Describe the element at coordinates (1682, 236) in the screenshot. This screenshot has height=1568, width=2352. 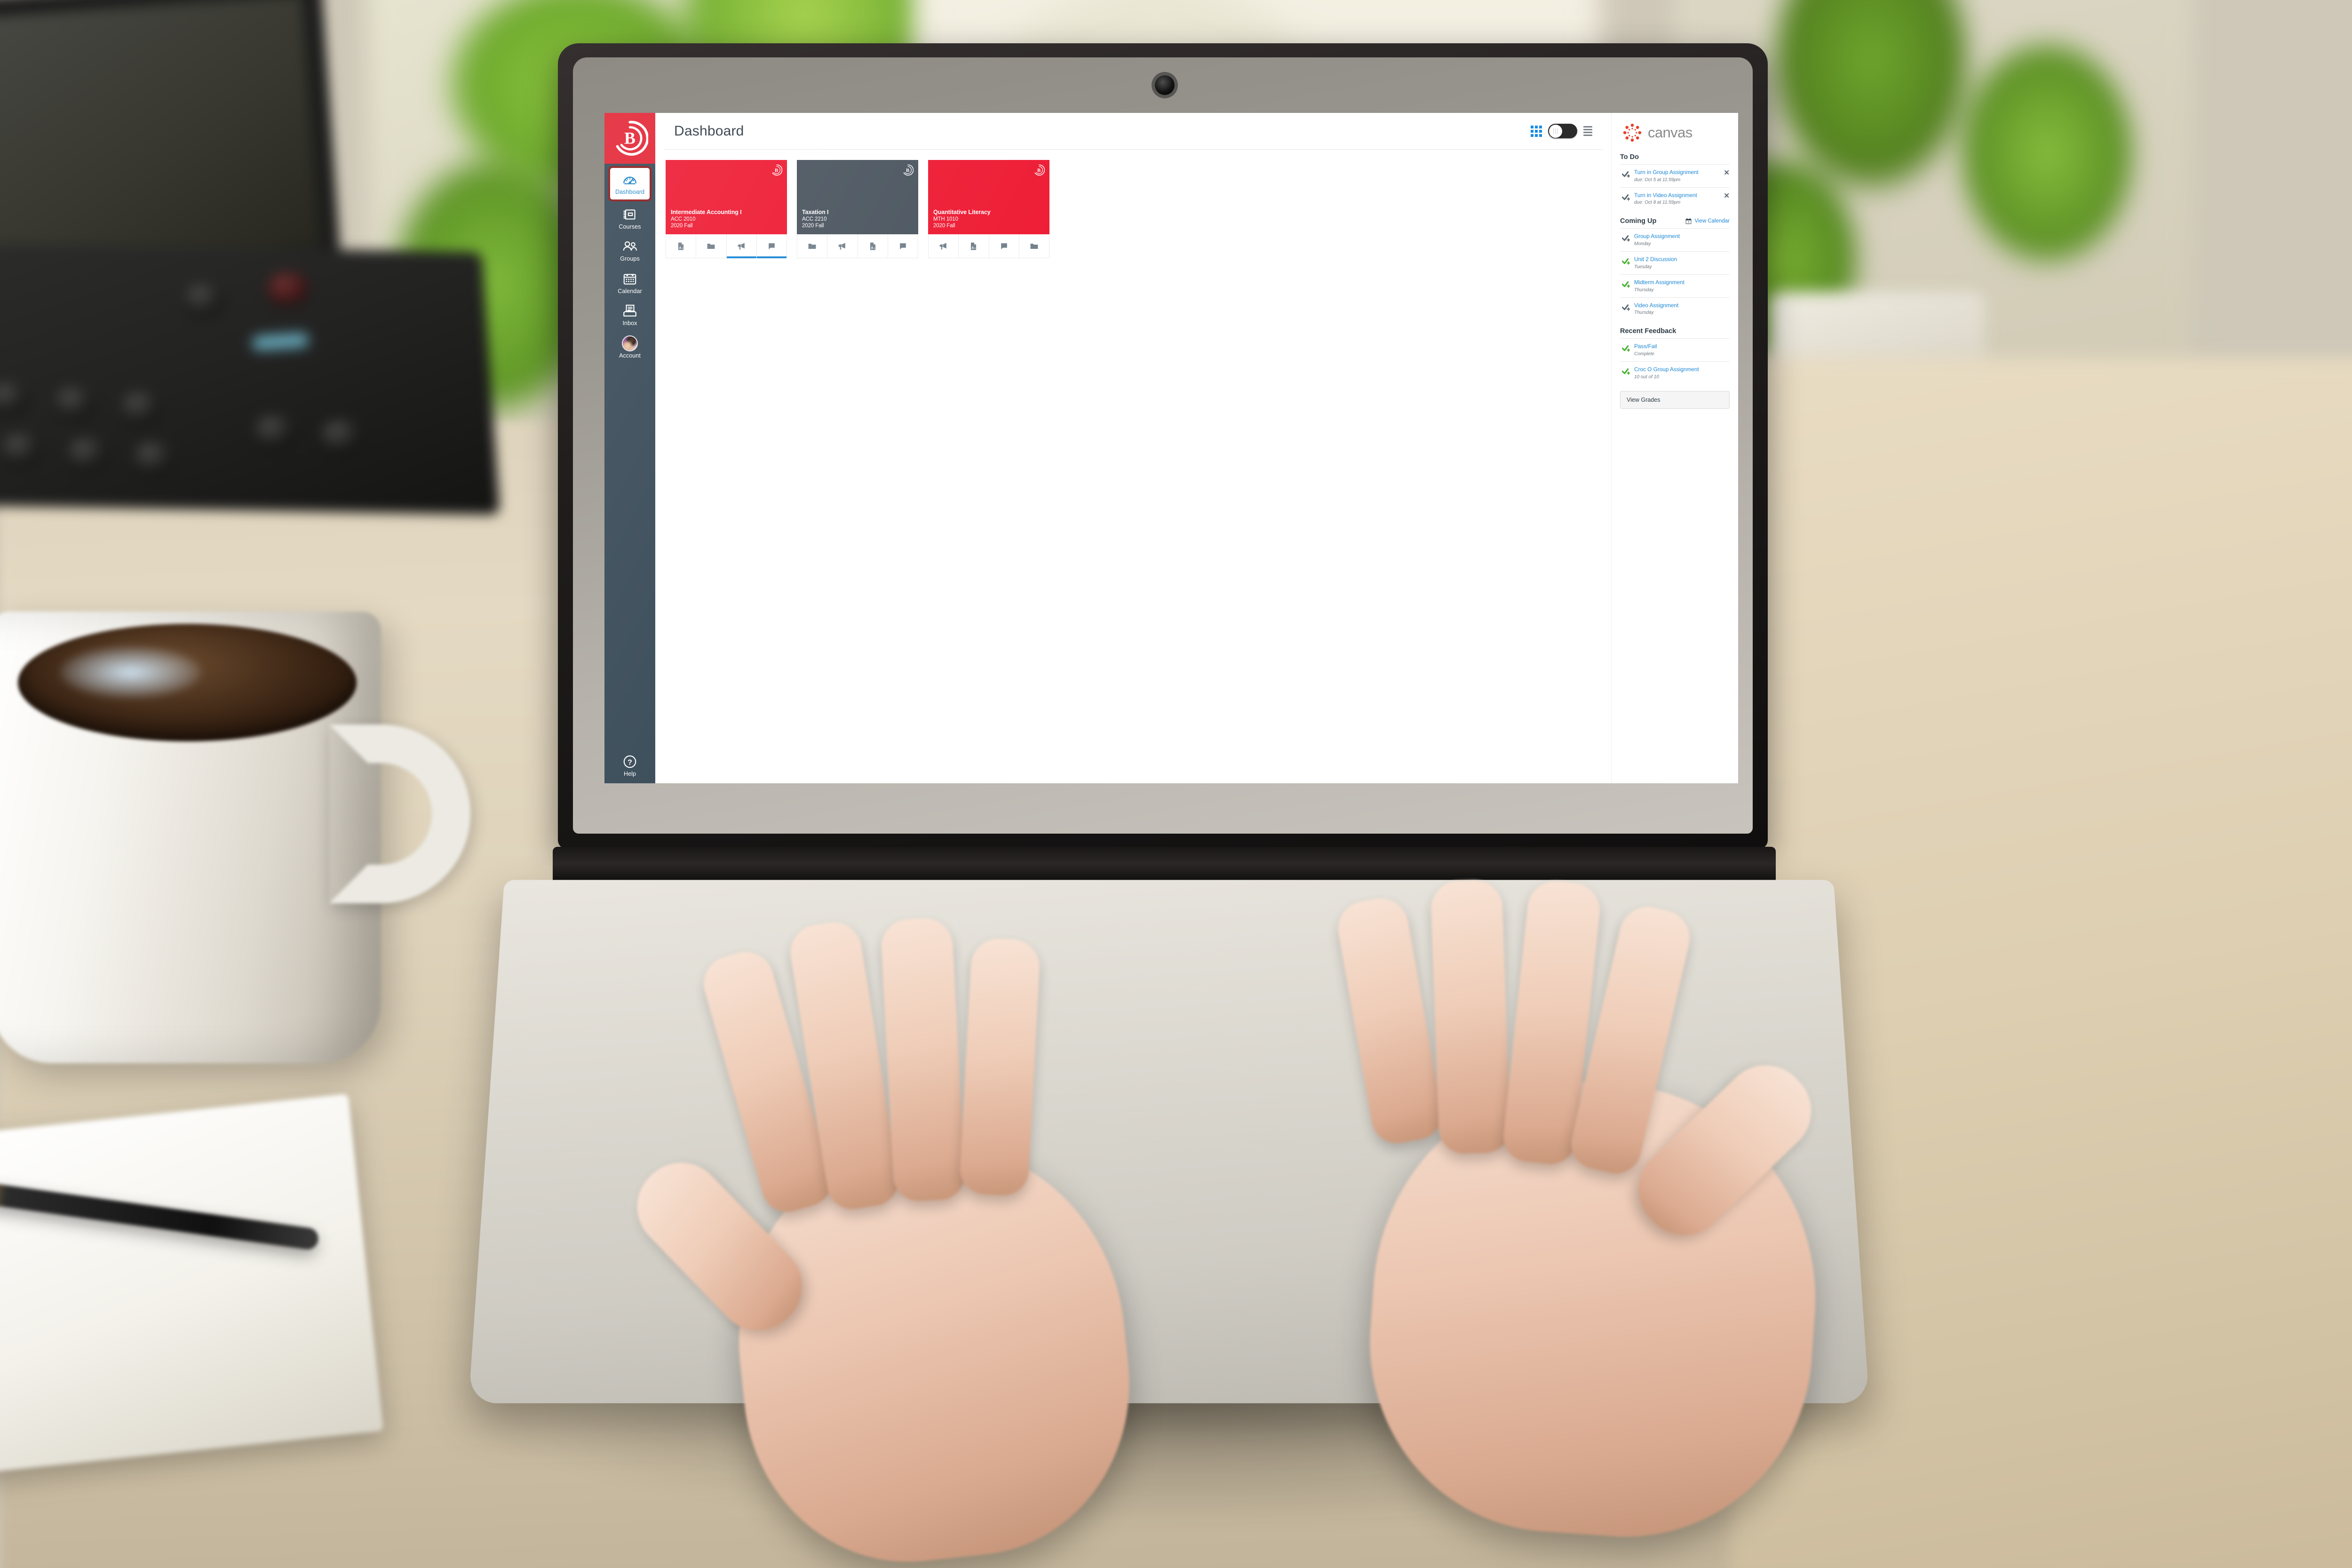
I see `coming-up-item-title: Group Assignment` at that location.